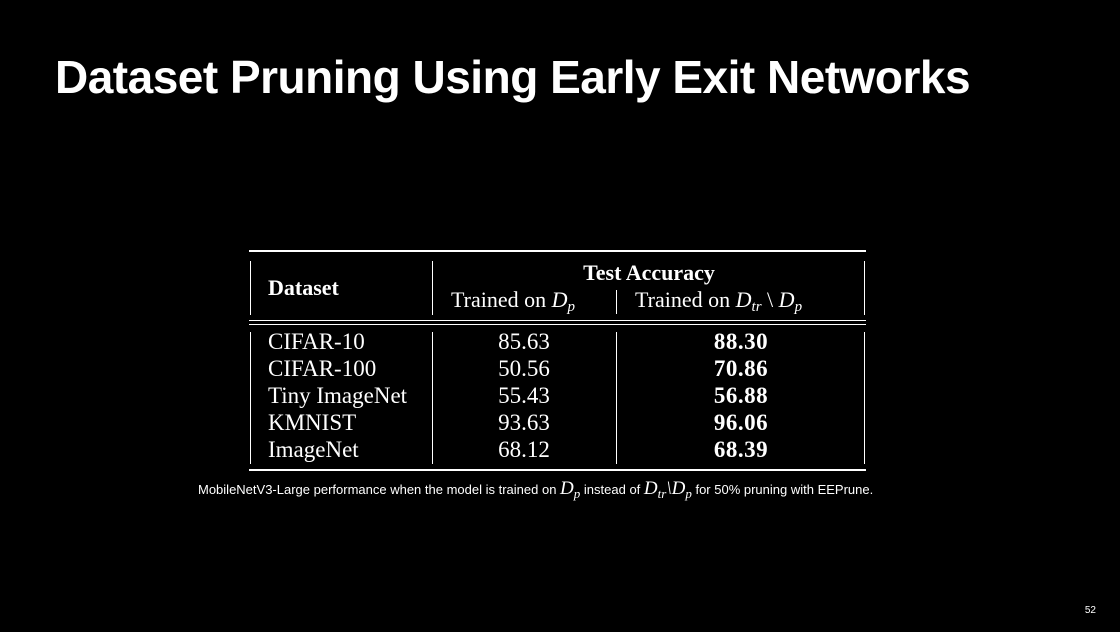 The image size is (1120, 632). What do you see at coordinates (756, 307) in the screenshot?
I see `header-dtr-subscript: tr` at bounding box center [756, 307].